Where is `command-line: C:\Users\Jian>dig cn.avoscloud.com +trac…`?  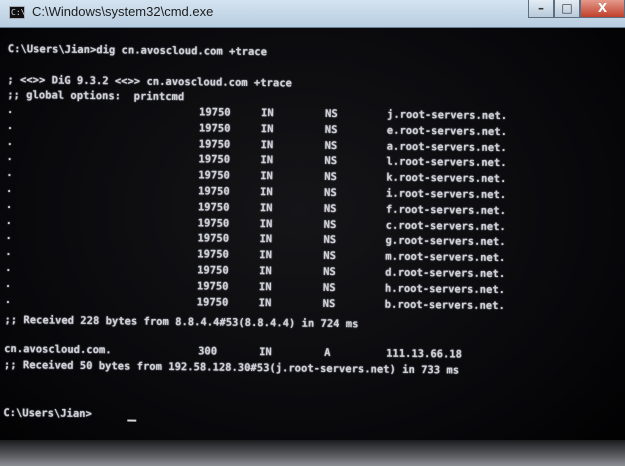 command-line: C:\Users\Jian>dig cn.avoscloud.com +trac… is located at coordinates (137, 50).